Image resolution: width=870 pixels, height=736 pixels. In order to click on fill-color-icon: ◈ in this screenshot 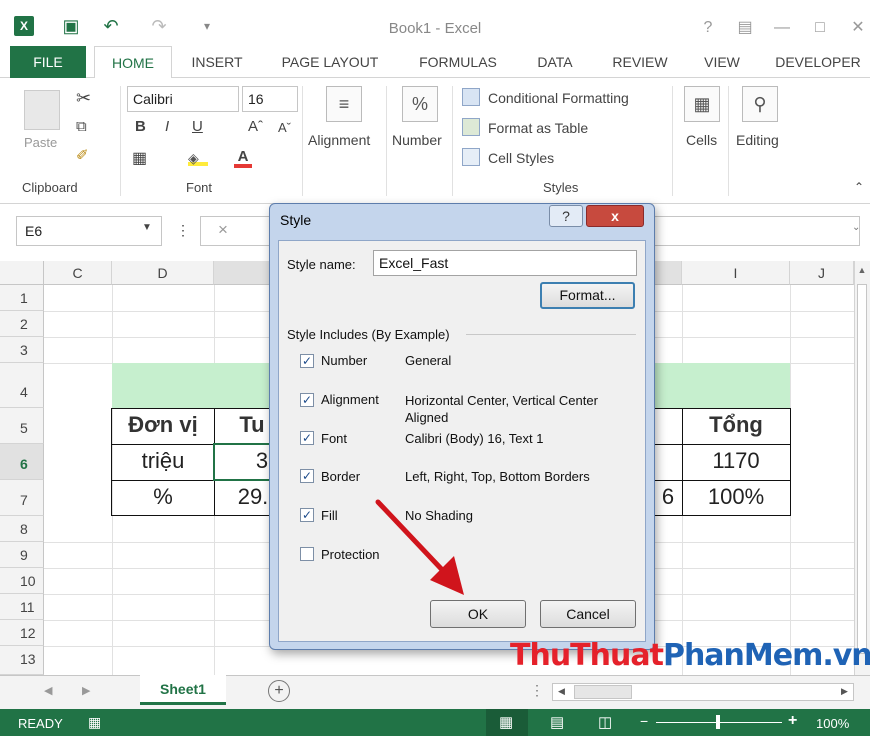, I will do `click(198, 158)`.